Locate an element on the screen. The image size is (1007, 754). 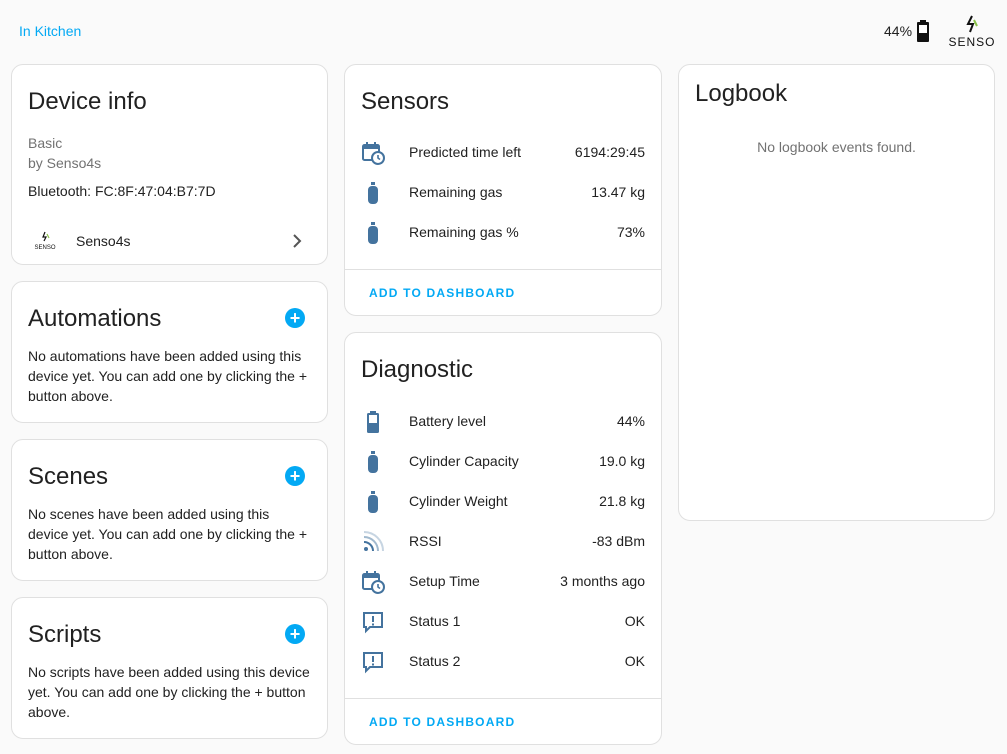
sensor-label: Remaining gas is located at coordinates (456, 192).